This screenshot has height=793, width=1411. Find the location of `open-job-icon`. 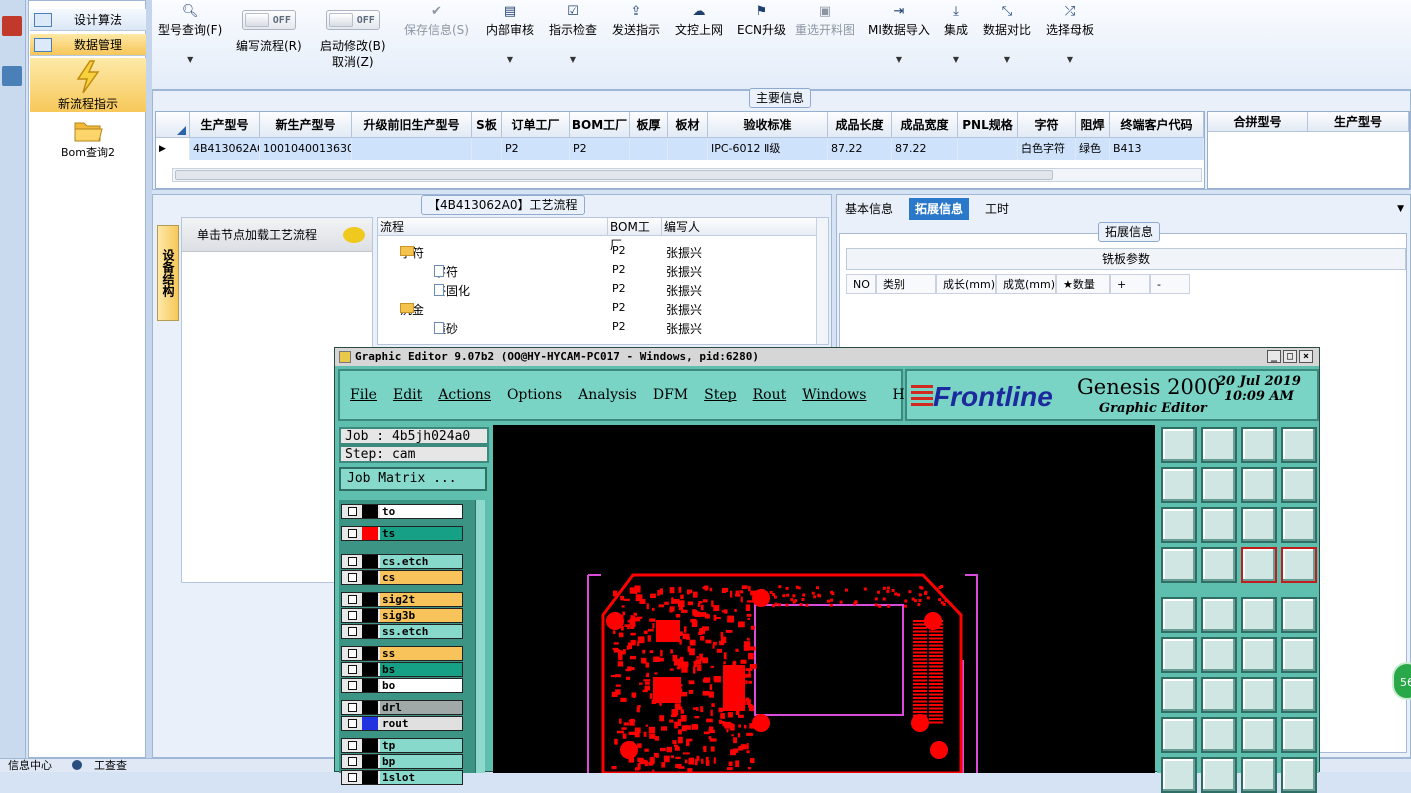

open-job-icon is located at coordinates (1179, 445).